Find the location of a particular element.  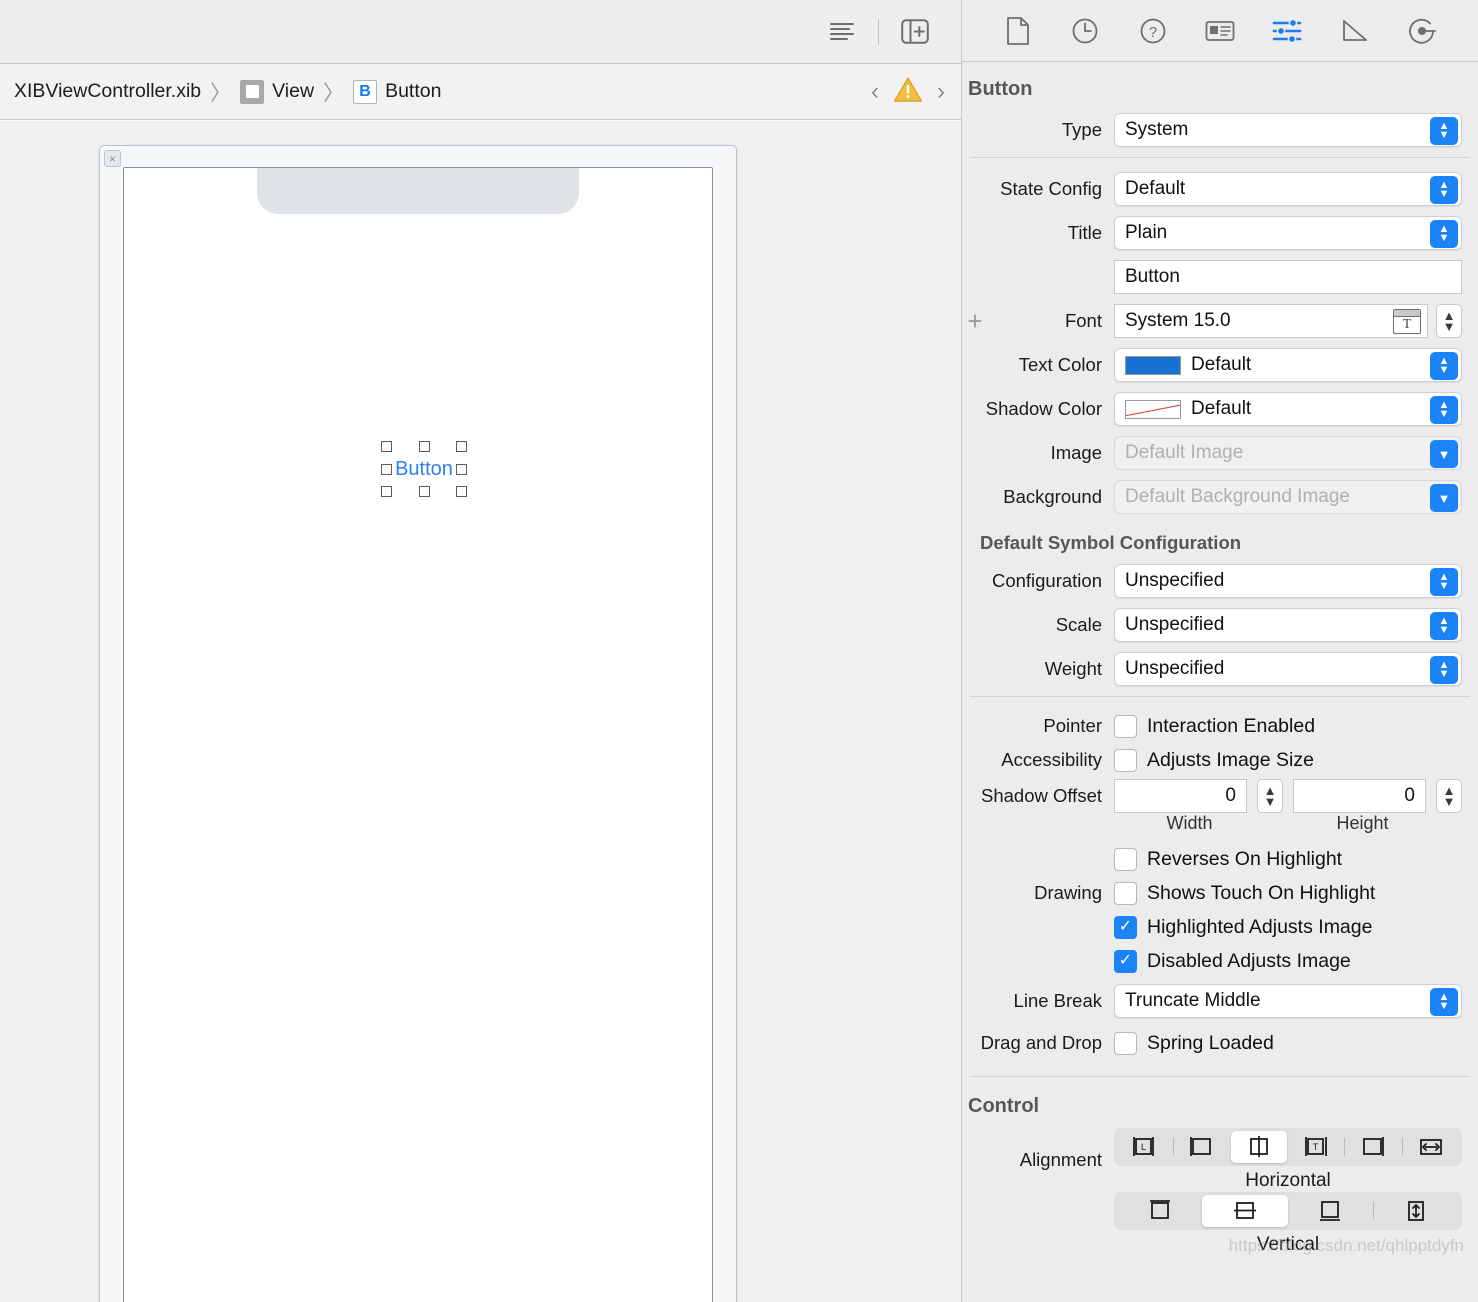

selected-button: Button is located at coordinates (424, 469).